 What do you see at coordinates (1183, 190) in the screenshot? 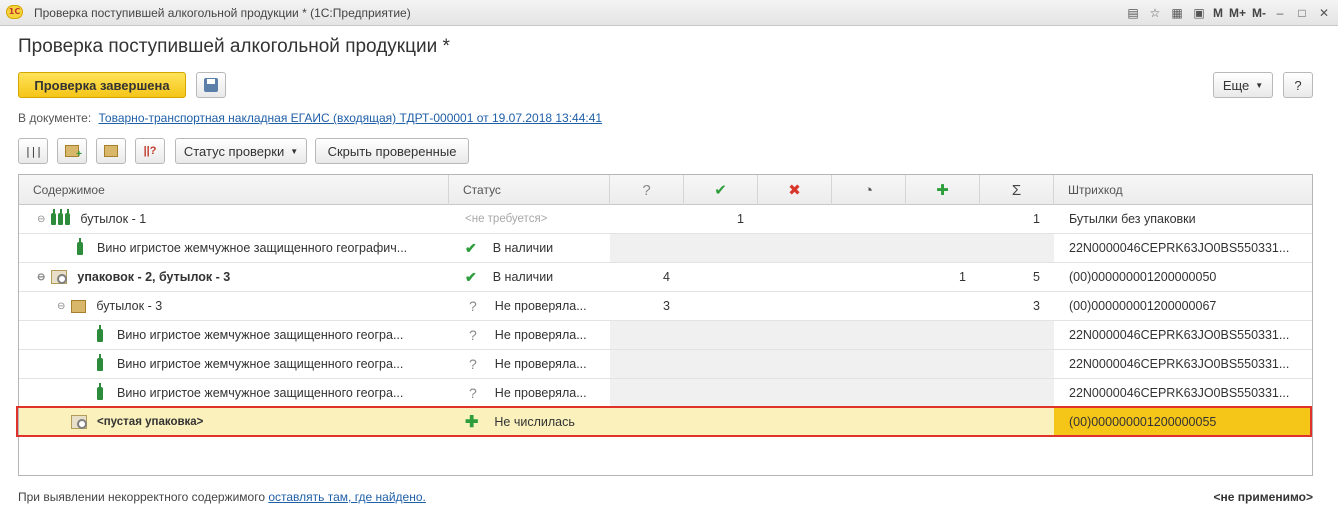
I see `column-barcode: Штрихкод` at bounding box center [1183, 190].